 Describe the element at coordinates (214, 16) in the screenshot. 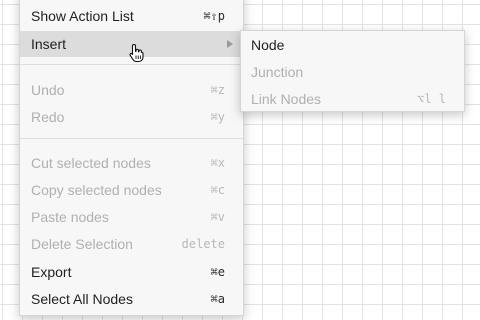

I see `menu-item-shortcut: ⌘⇧p` at that location.